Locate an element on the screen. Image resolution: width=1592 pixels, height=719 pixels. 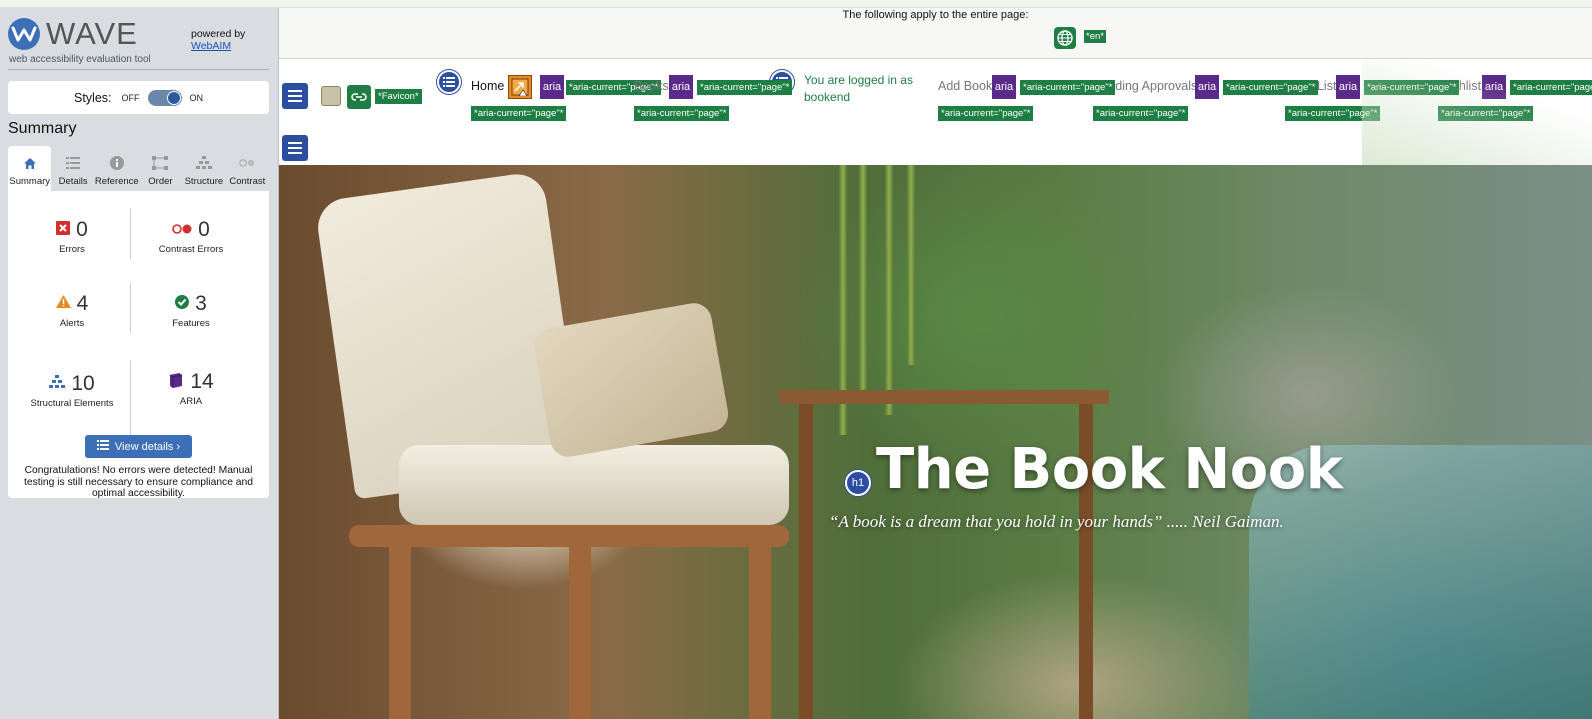
site-logo-image is located at coordinates (331, 96).